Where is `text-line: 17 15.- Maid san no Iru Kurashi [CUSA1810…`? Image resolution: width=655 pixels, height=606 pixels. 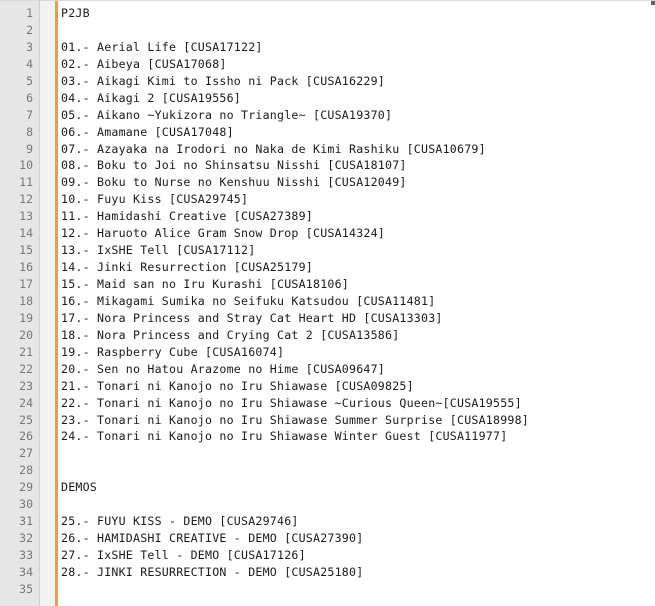
text-line: 17 15.- Maid san no Iru Kurashi [CUSA1810… is located at coordinates (327, 284).